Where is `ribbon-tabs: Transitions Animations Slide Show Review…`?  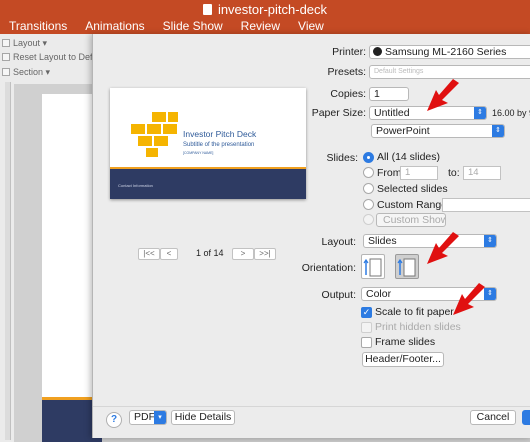 ribbon-tabs: Transitions Animations Slide Show Review… is located at coordinates (166, 26).